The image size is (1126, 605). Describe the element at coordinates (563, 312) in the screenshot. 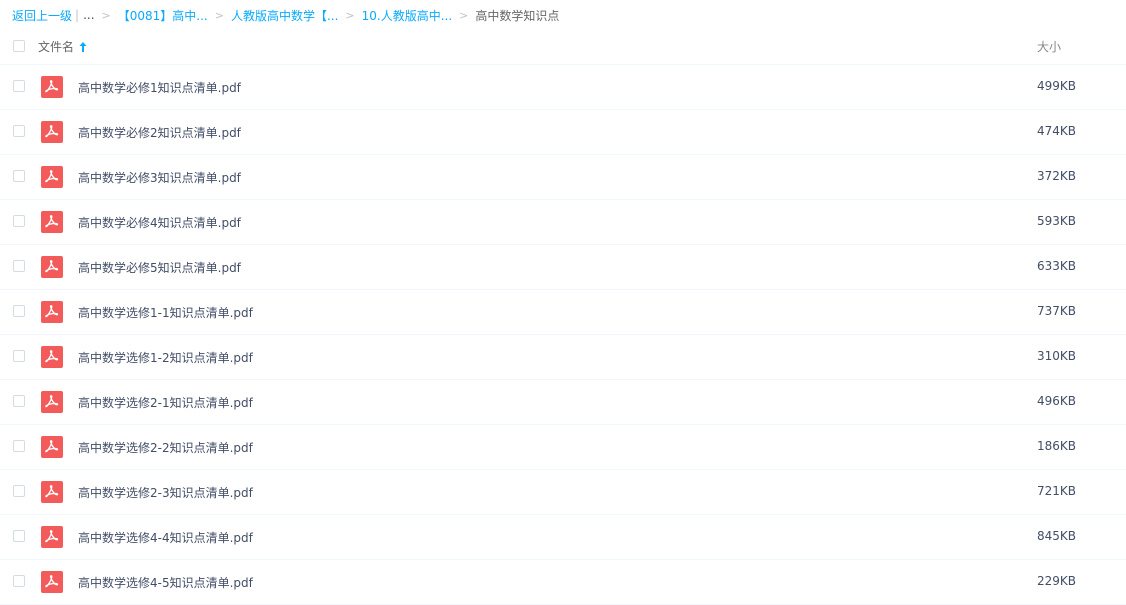

I see `file-row: 高中数学选修1-1知识点清单.pdf 737KB` at that location.